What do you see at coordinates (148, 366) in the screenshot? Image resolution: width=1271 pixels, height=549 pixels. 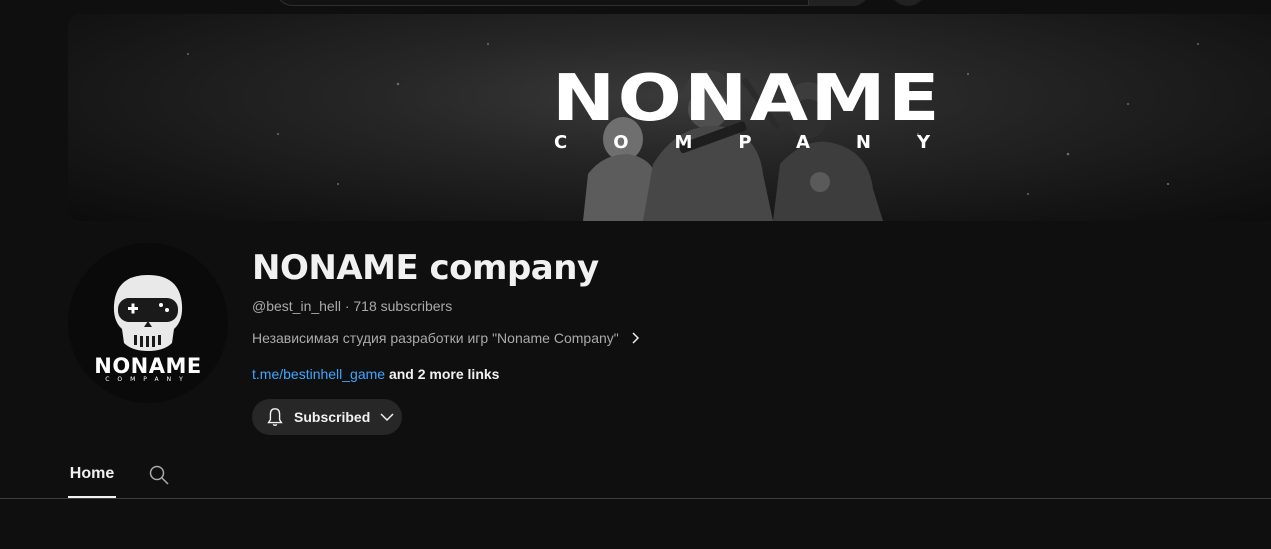 I see `avatar-logo-title: NONAME` at bounding box center [148, 366].